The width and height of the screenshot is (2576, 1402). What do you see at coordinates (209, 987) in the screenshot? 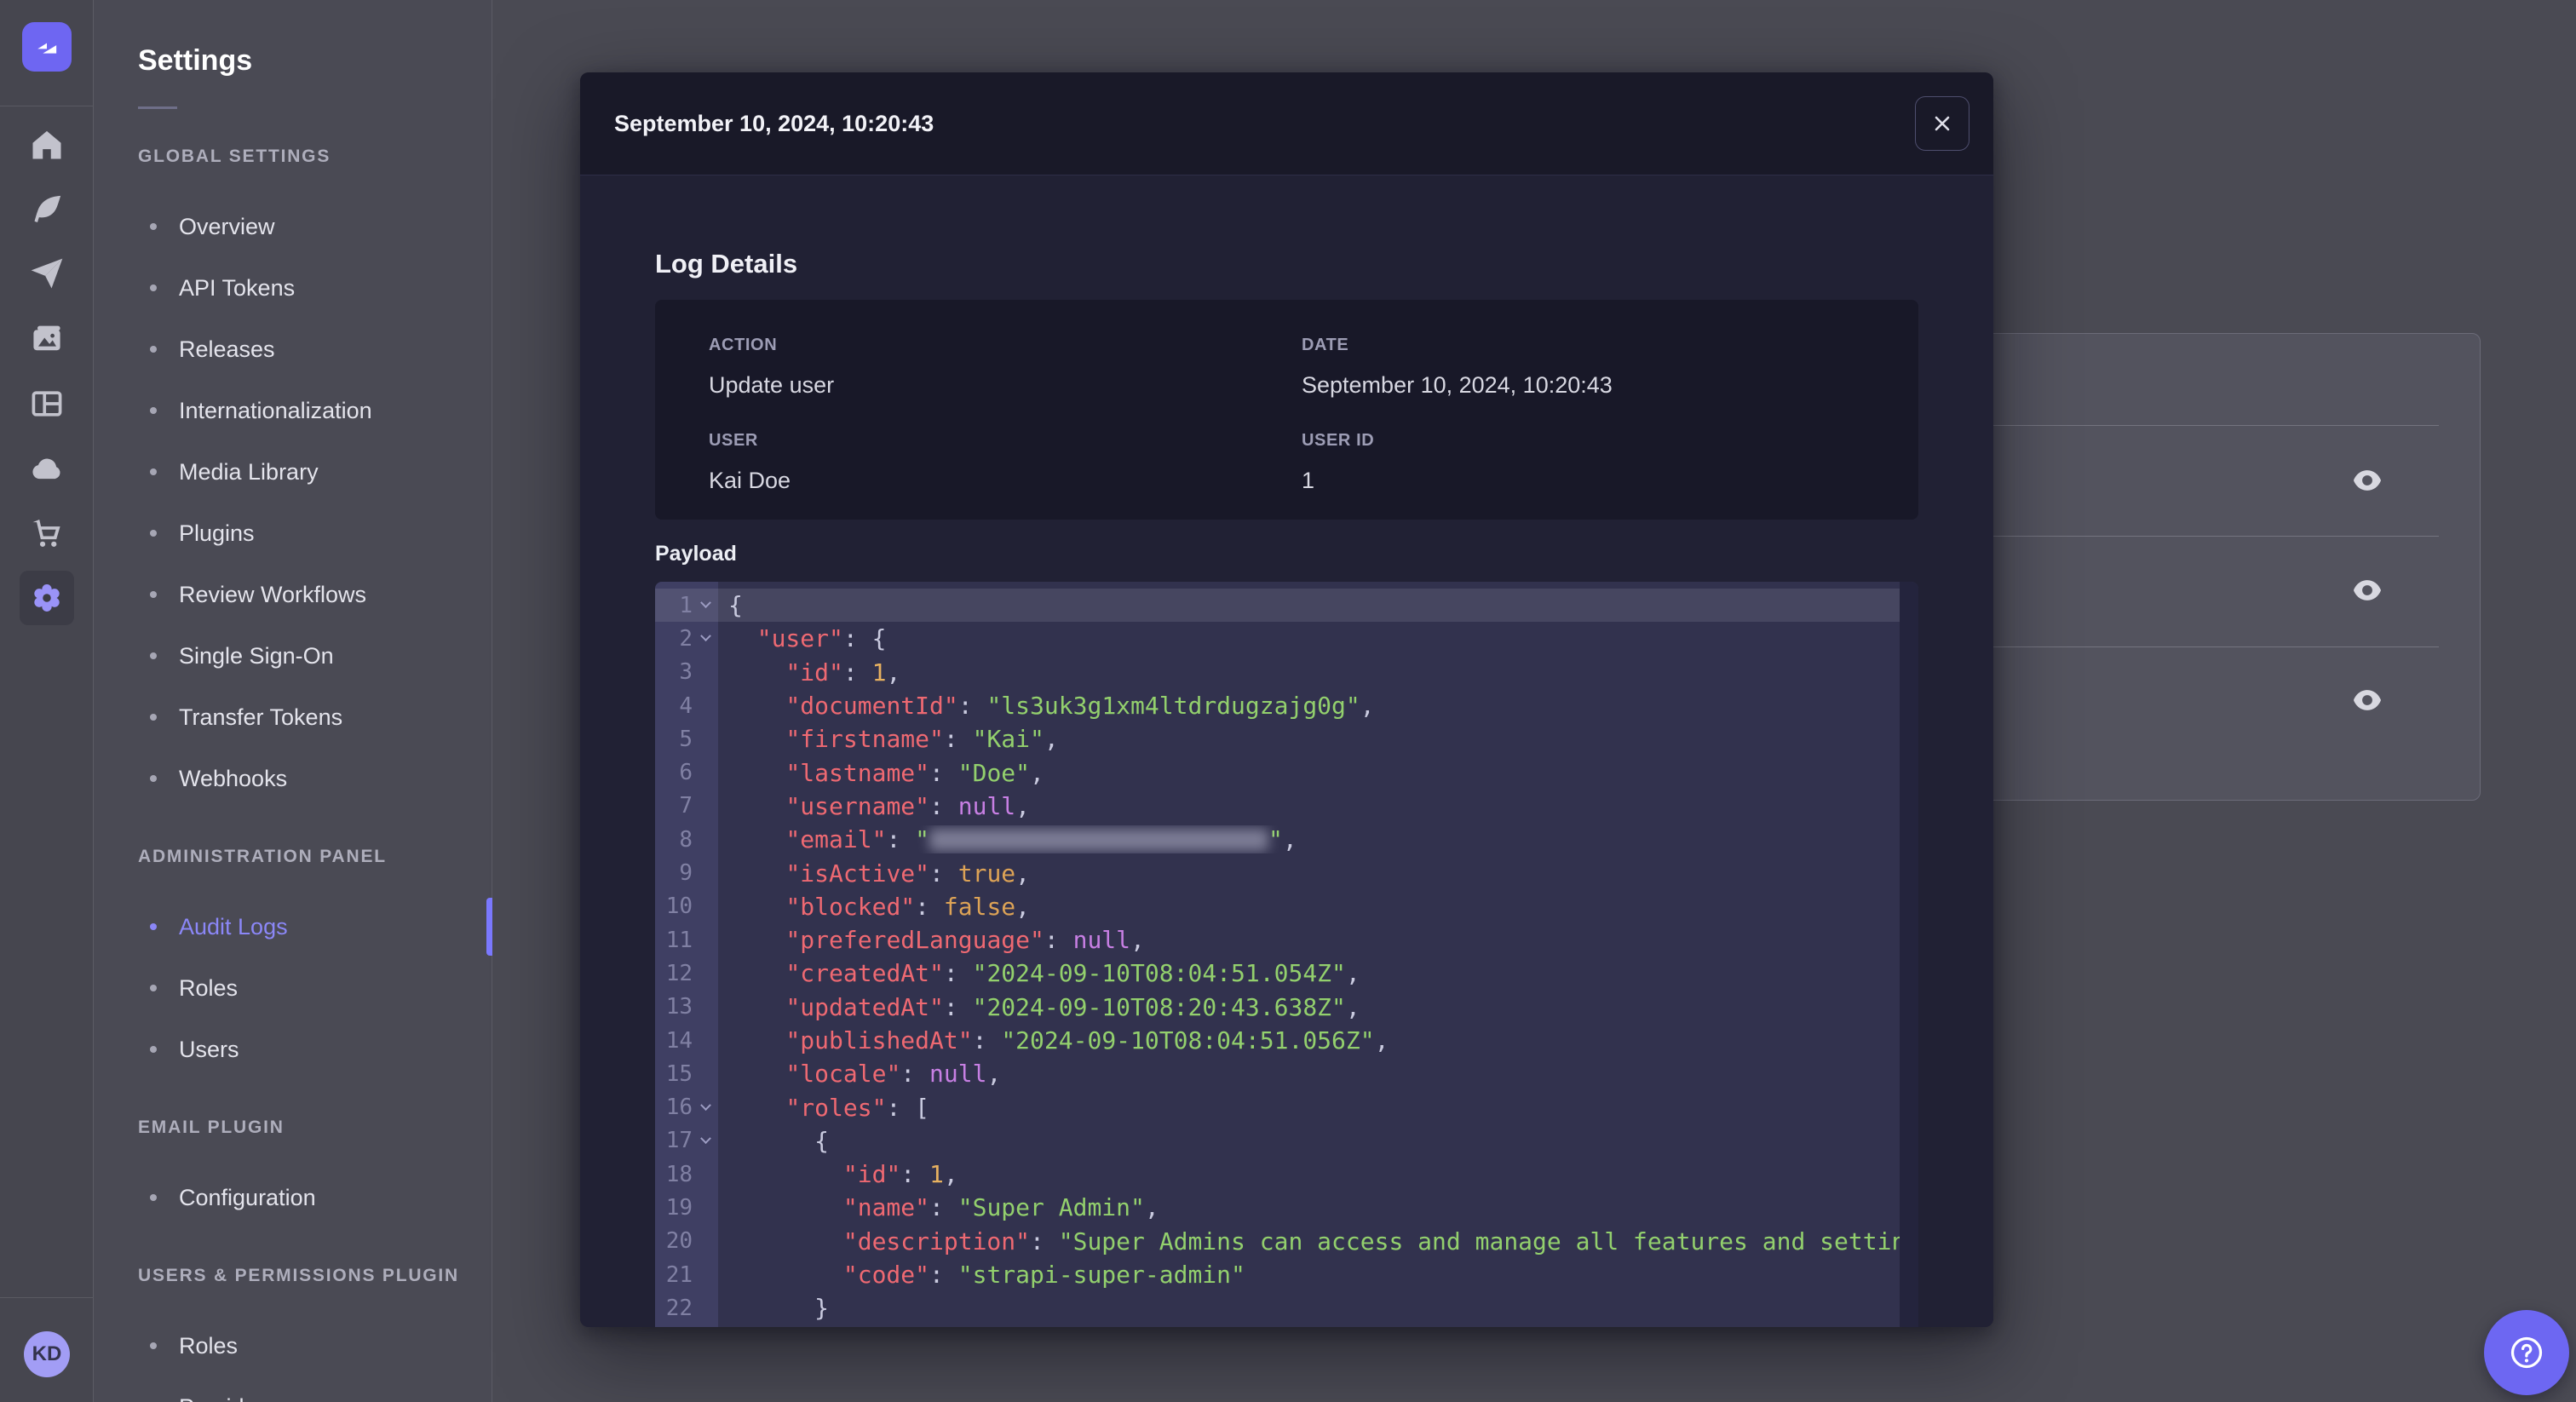
I see `sidebar-item-label: Roles` at bounding box center [209, 987].